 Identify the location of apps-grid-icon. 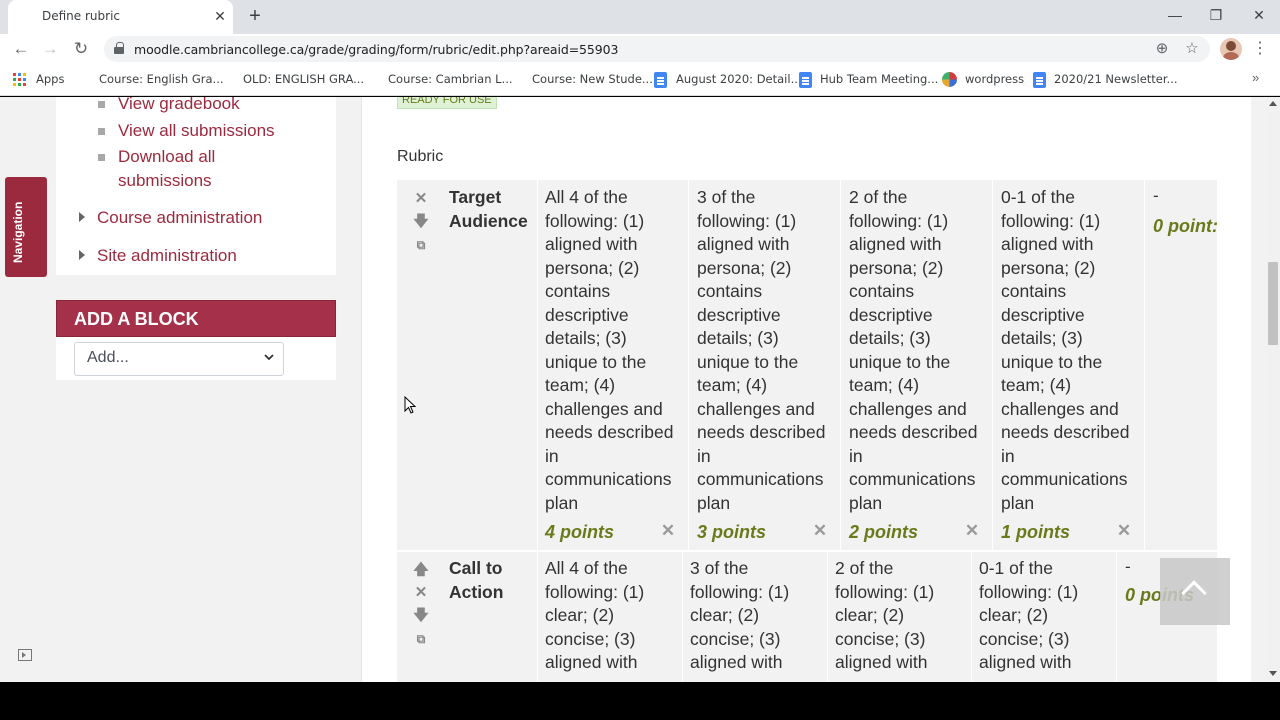
(20, 80).